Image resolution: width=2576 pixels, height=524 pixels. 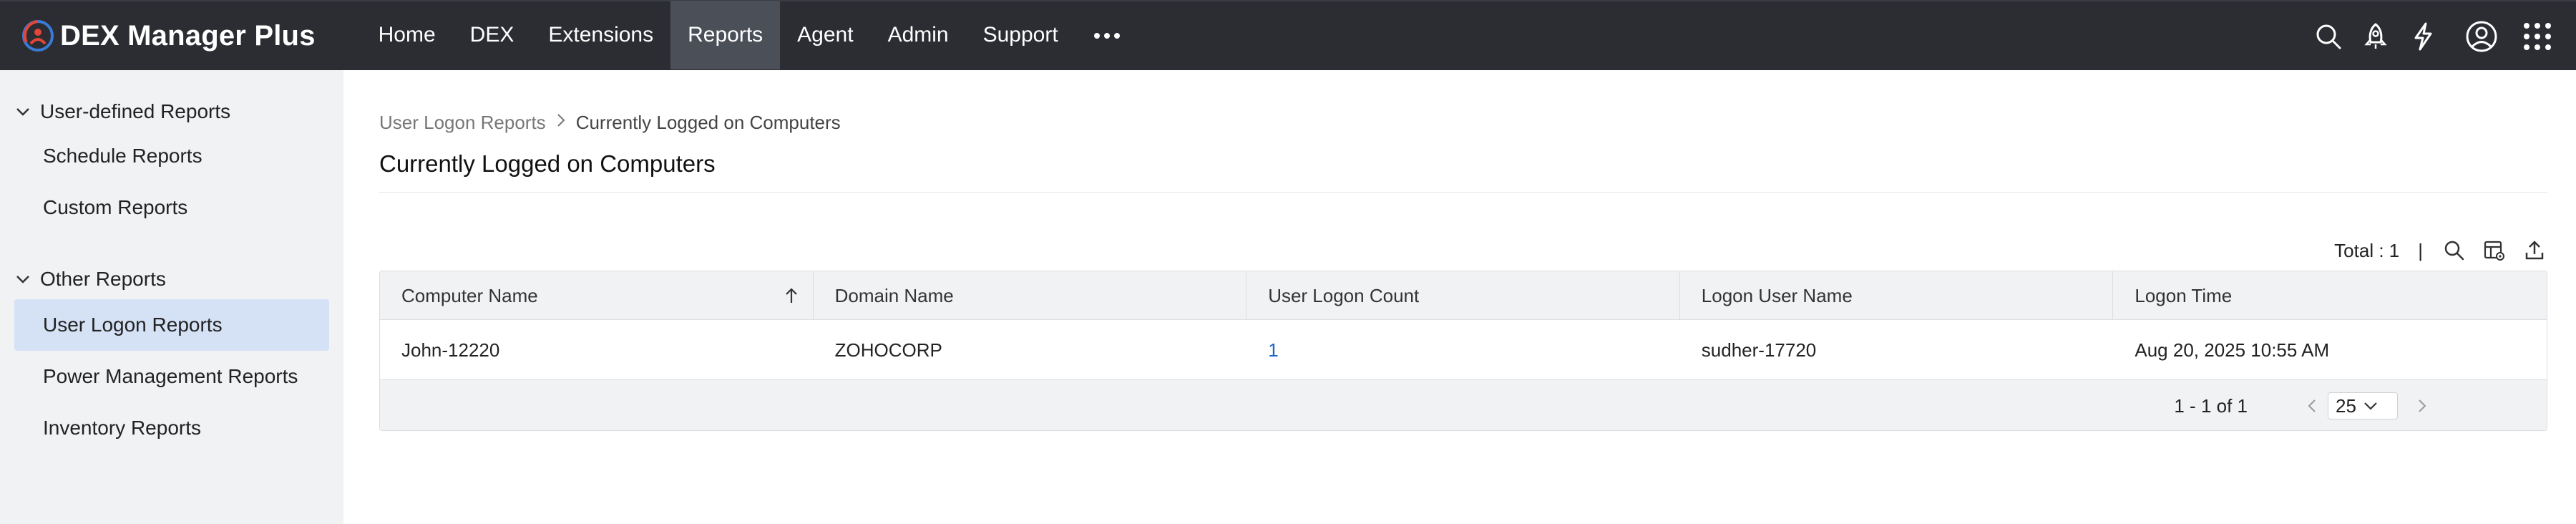 What do you see at coordinates (1897, 295) in the screenshot?
I see `column-header-logon-user-name: Logon User Name` at bounding box center [1897, 295].